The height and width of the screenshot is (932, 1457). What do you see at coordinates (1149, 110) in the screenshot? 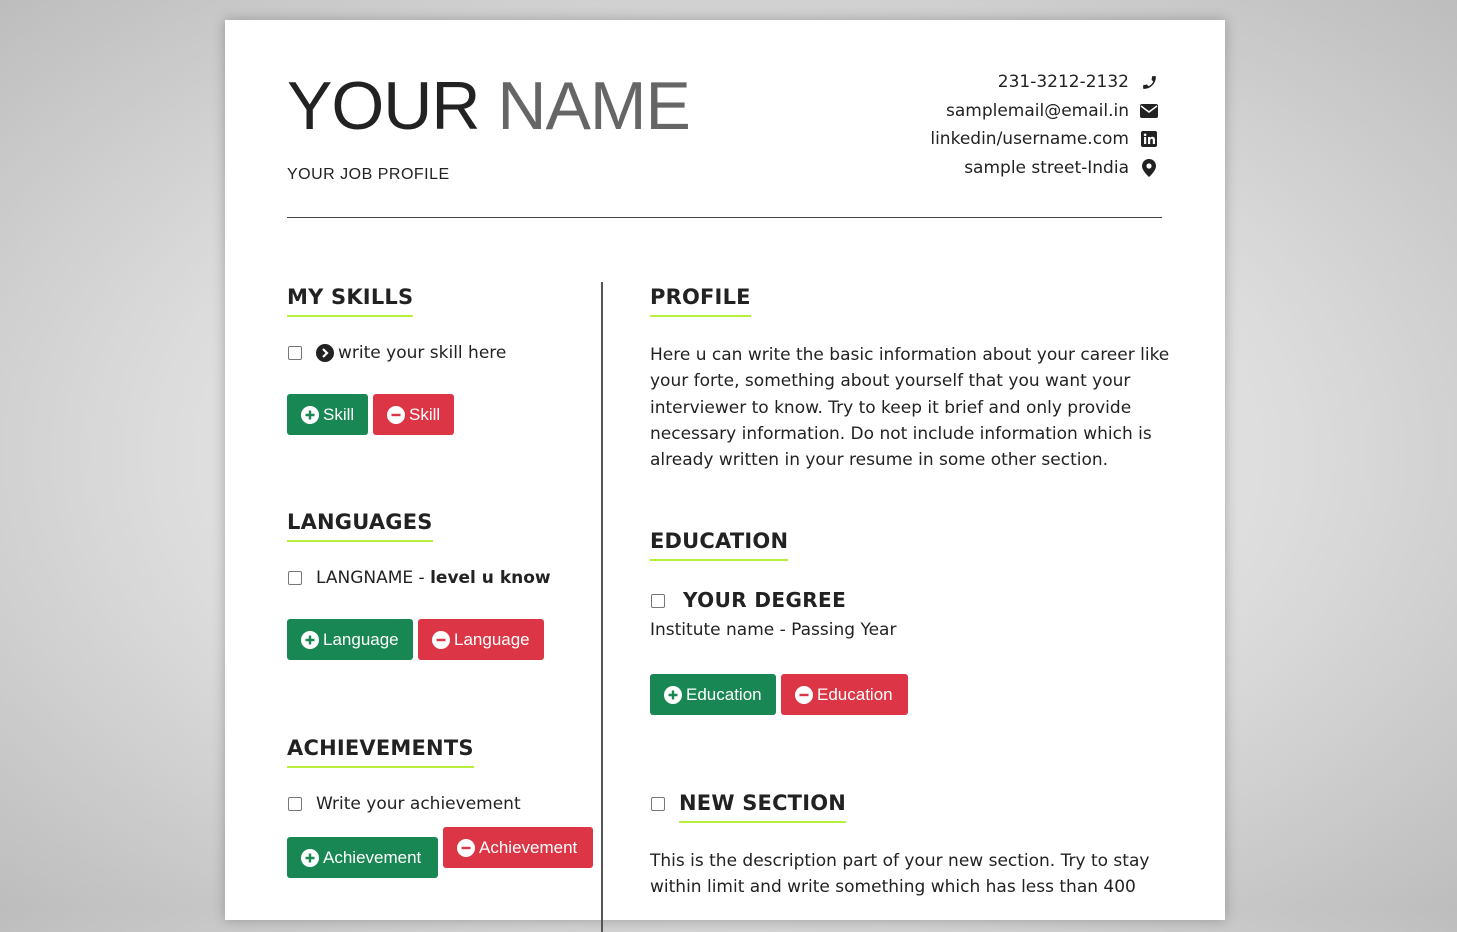
I see `envelope-icon` at bounding box center [1149, 110].